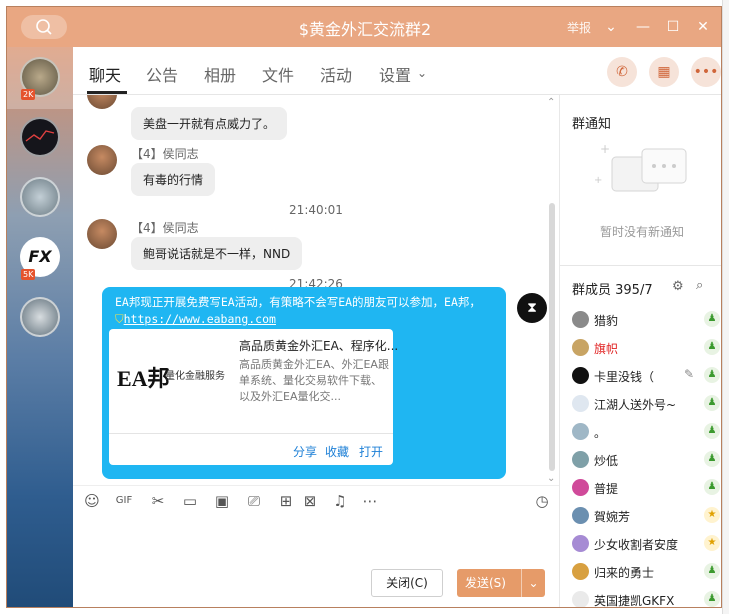  I want to click on tab-activity: 活动, so click(336, 74).